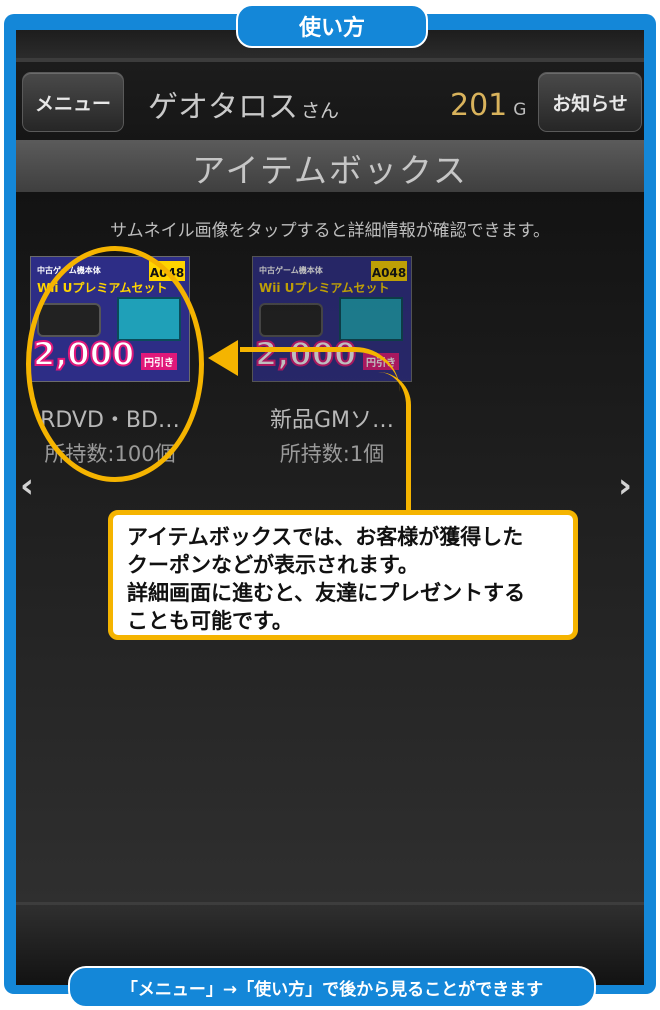  What do you see at coordinates (223, 107) in the screenshot?
I see `user-name-text: ゲオタロス` at bounding box center [223, 107].